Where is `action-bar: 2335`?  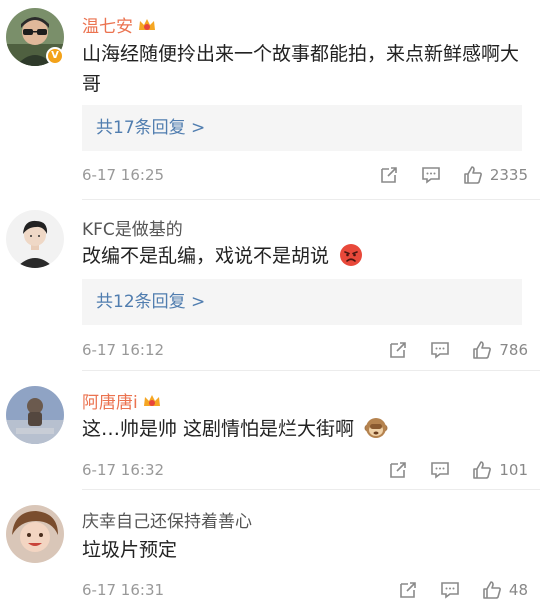
action-bar: 2335 is located at coordinates (453, 175).